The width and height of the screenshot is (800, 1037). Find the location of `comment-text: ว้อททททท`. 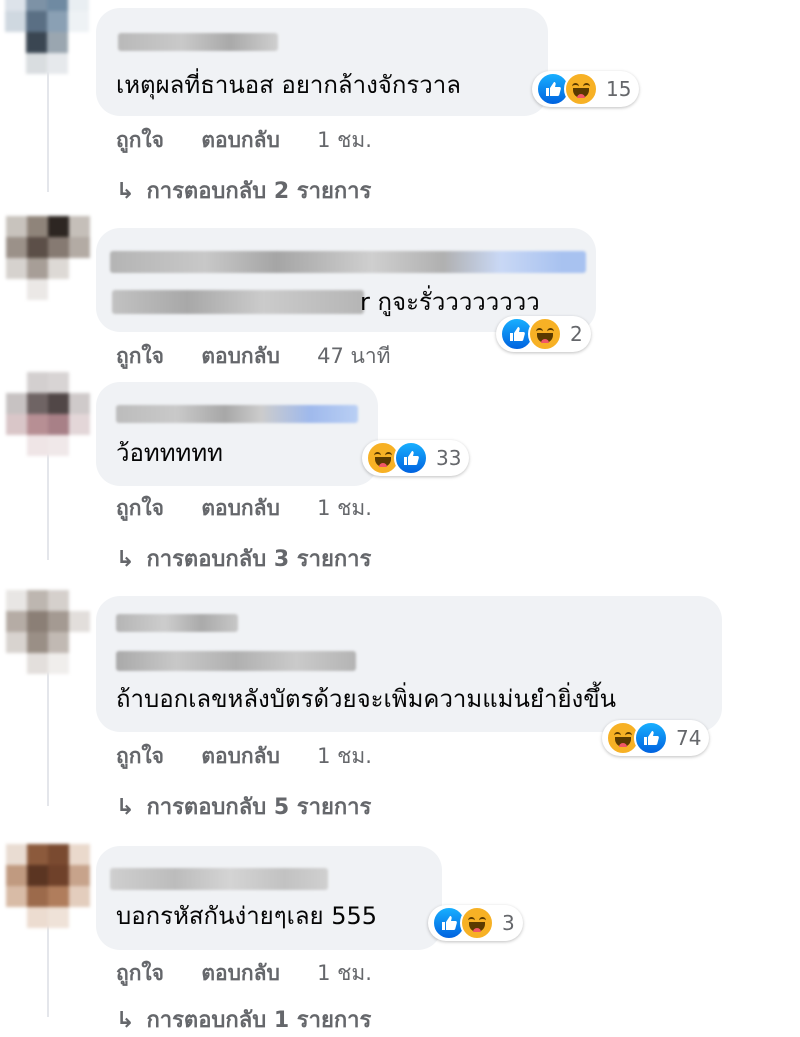

comment-text: ว้อททททท is located at coordinates (169, 453).